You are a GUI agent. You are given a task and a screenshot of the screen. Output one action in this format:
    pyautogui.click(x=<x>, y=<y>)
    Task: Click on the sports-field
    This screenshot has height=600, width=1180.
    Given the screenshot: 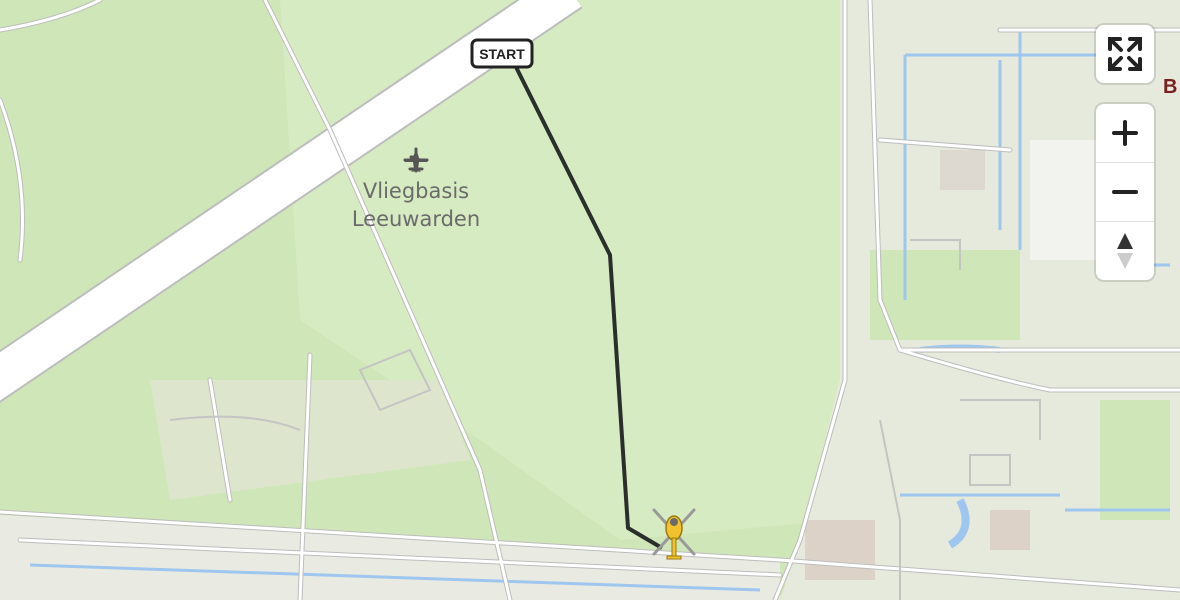 What is the action you would take?
    pyautogui.click(x=1135, y=460)
    